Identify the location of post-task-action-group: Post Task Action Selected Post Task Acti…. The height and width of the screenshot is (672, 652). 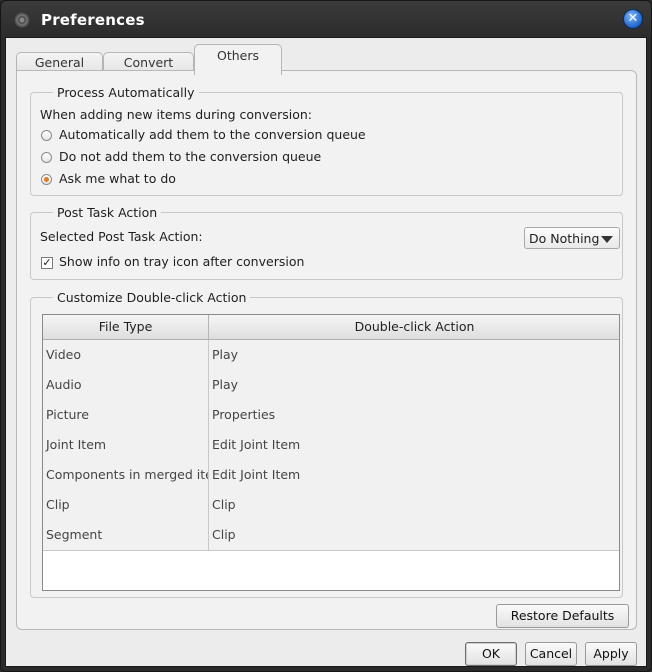
(326, 242).